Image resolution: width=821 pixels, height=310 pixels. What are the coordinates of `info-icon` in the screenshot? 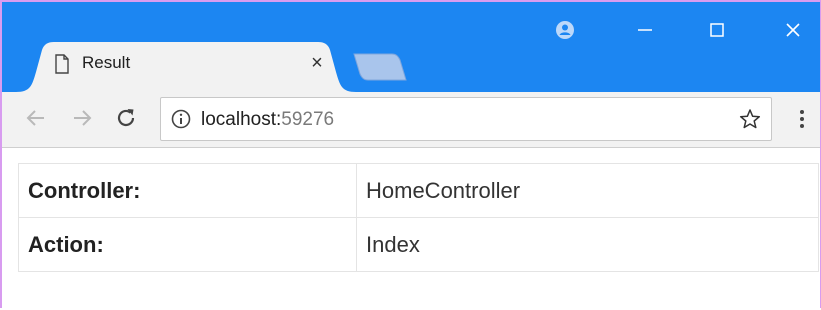 It's located at (181, 119).